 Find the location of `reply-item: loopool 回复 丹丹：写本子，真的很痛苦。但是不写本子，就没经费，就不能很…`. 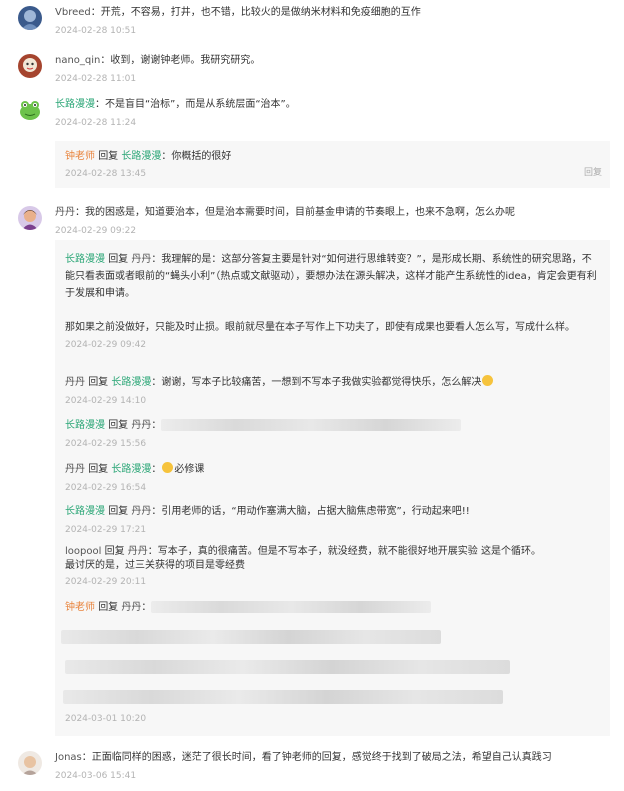

reply-item: loopool 回复 丹丹：写本子，真的很痛苦。但是不写本子，就没经费，就不能很… is located at coordinates (332, 567).